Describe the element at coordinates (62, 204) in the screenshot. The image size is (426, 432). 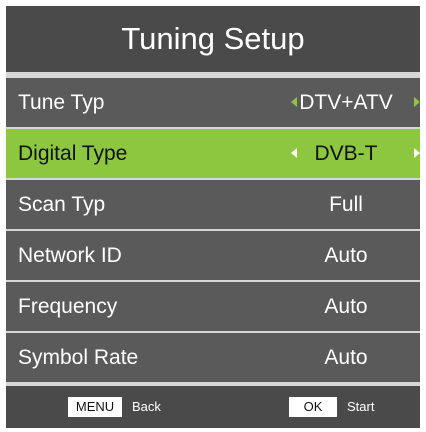
I see `menu-label: Scan Typ` at that location.